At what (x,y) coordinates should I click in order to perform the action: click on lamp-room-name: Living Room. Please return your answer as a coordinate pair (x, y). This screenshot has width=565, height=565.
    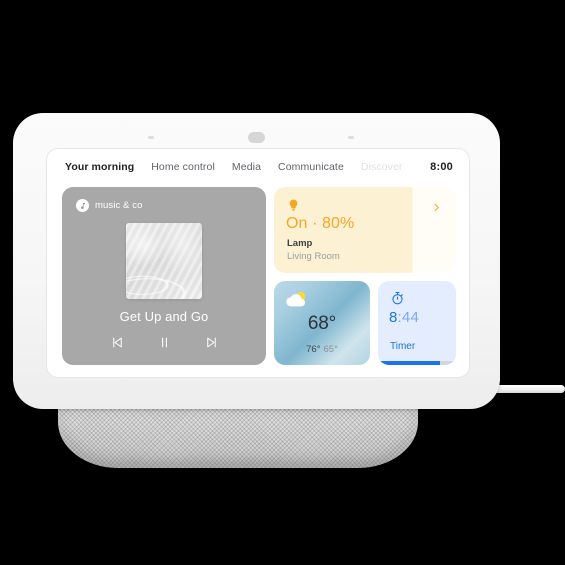
    Looking at the image, I should click on (313, 256).